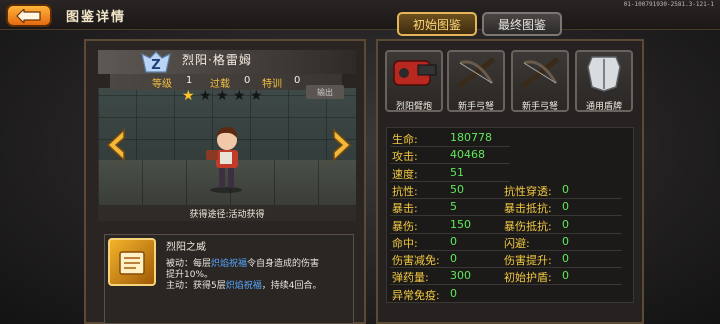 The height and width of the screenshot is (324, 720). I want to click on attr-value-left-6: 0, so click(453, 241).